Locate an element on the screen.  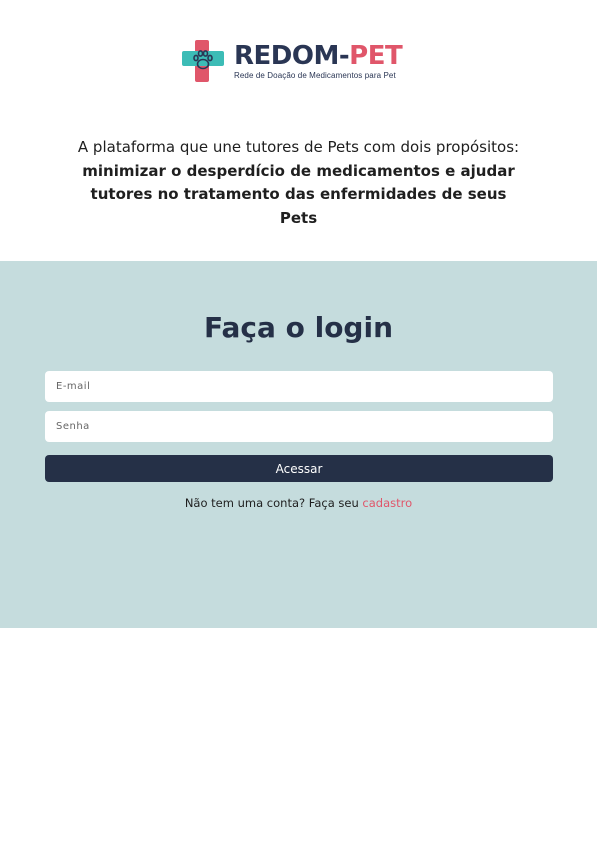
signup-prompt: Não tem uma conta? Faça seu cadastro is located at coordinates (298, 503).